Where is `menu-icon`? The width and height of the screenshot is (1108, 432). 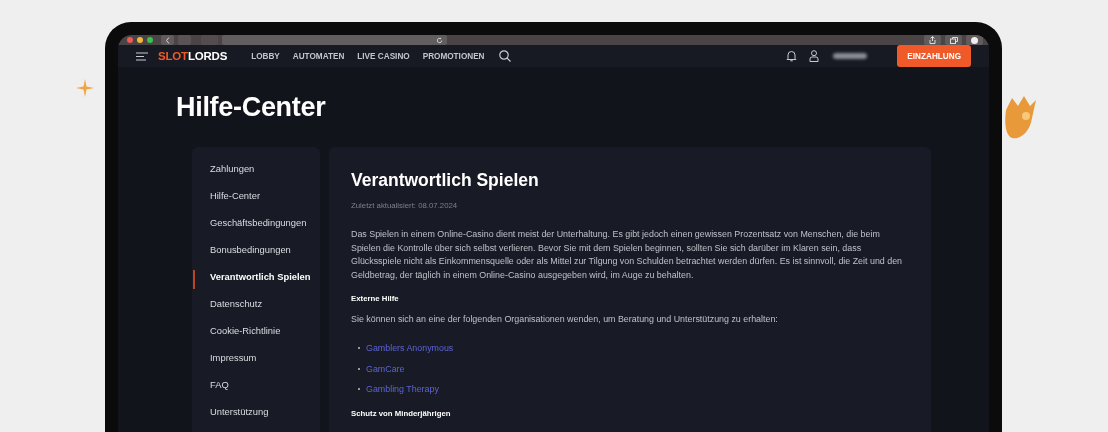
menu-icon is located at coordinates (142, 56).